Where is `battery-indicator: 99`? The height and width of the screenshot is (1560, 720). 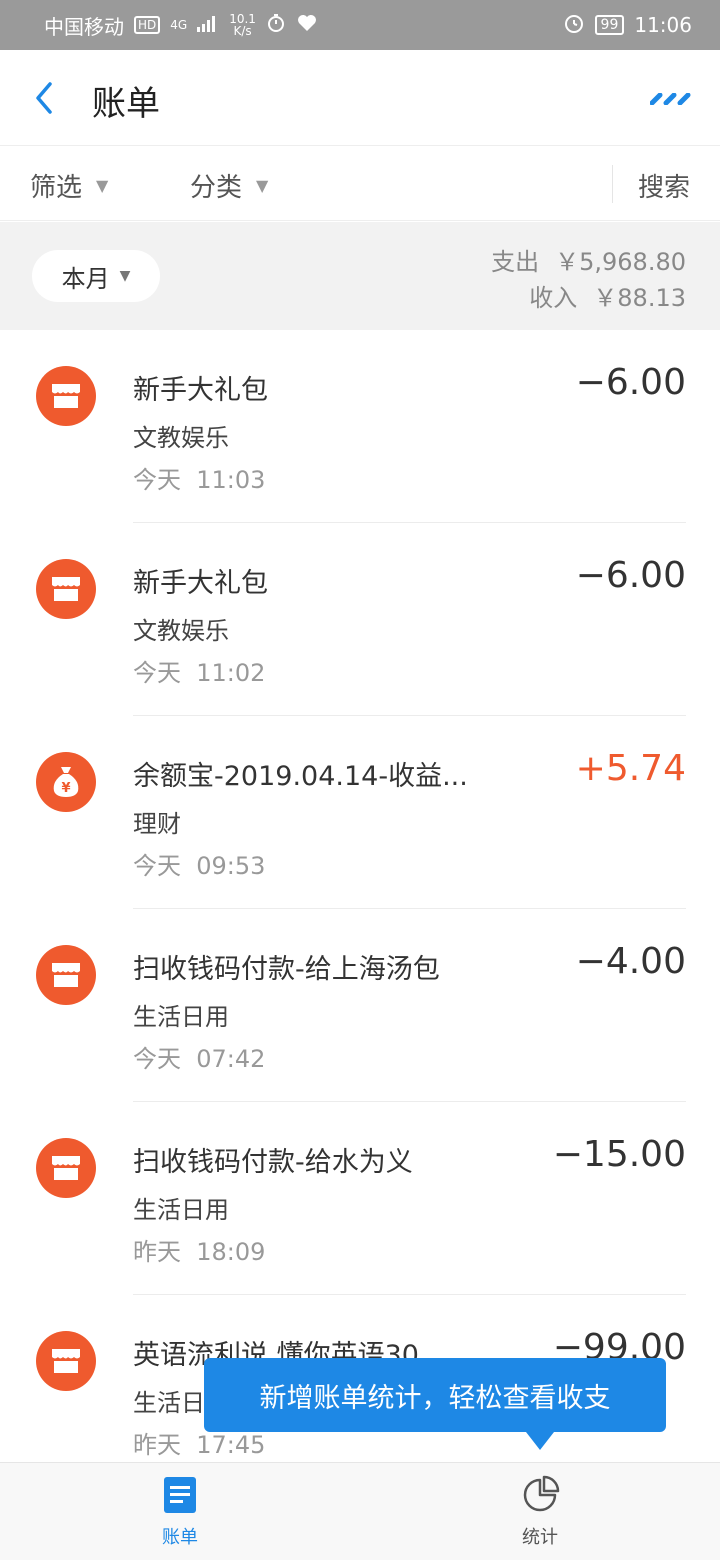 battery-indicator: 99 is located at coordinates (609, 25).